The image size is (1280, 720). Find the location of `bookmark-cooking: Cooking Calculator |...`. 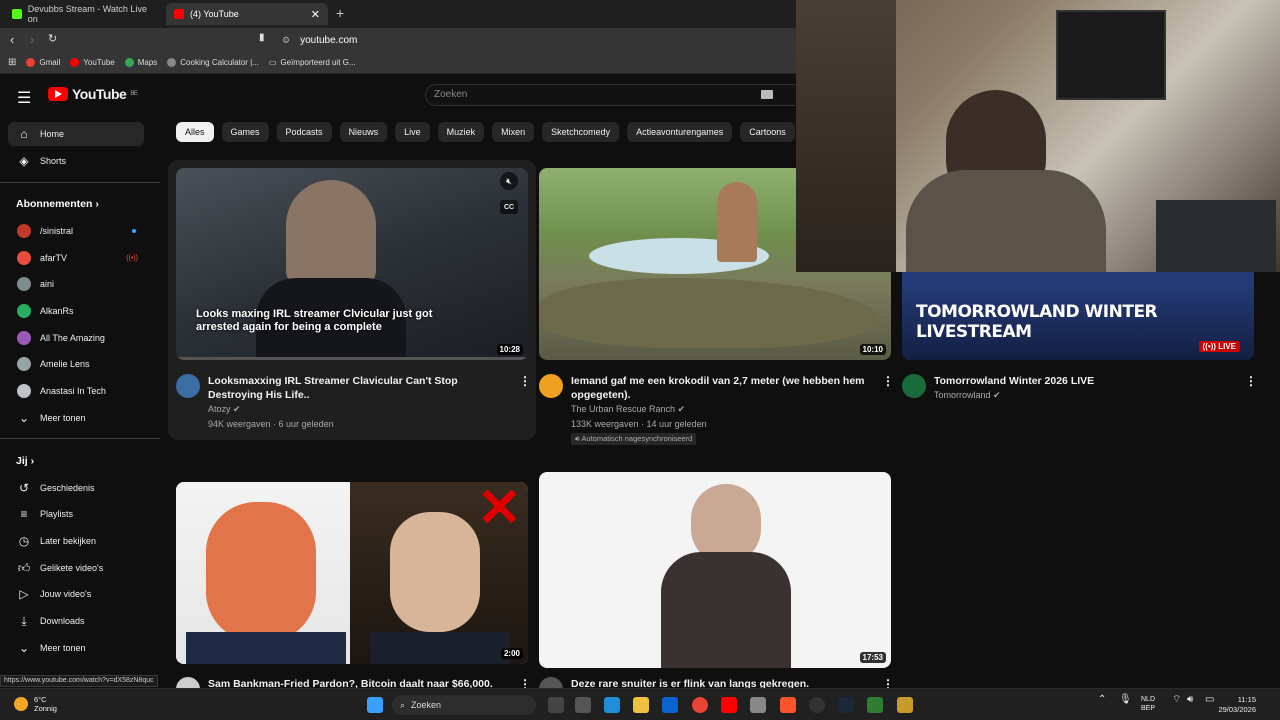

bookmark-cooking: Cooking Calculator |... is located at coordinates (213, 62).